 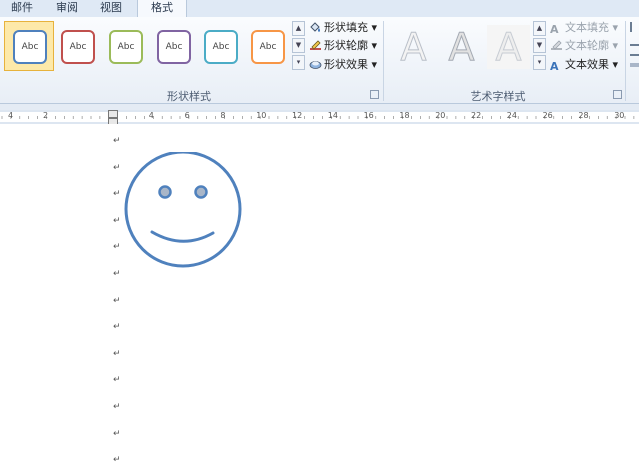 I want to click on tab-review: 审阅, so click(x=67, y=8).